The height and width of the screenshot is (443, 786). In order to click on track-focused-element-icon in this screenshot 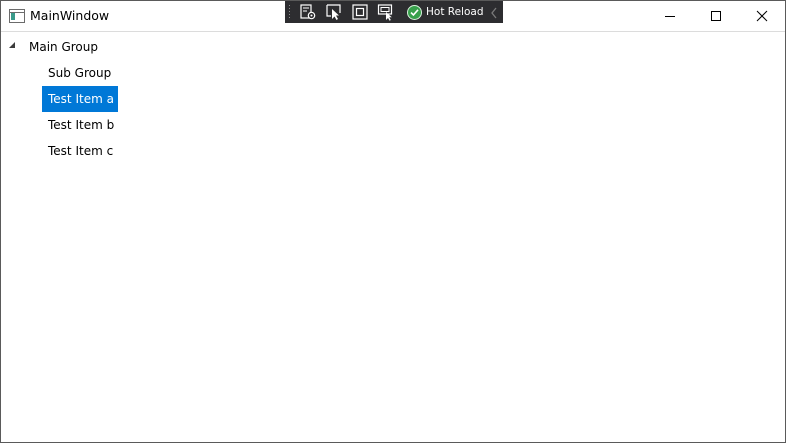, I will do `click(386, 12)`.